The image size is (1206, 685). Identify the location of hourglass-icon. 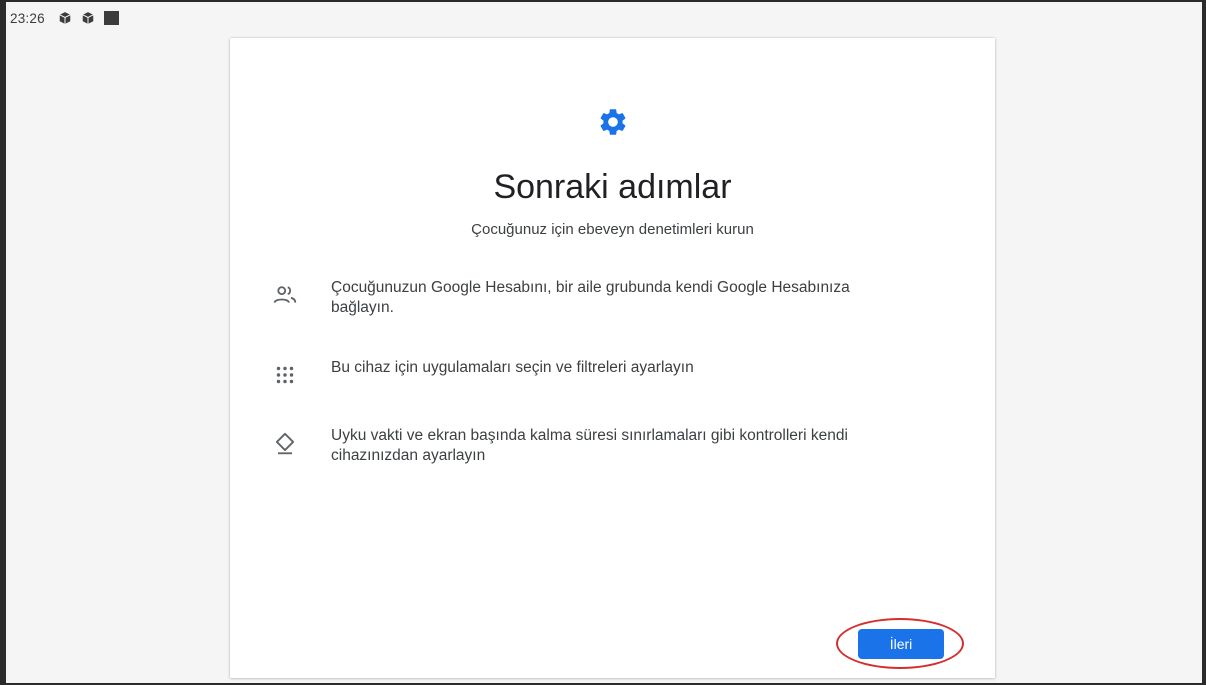
(285, 443).